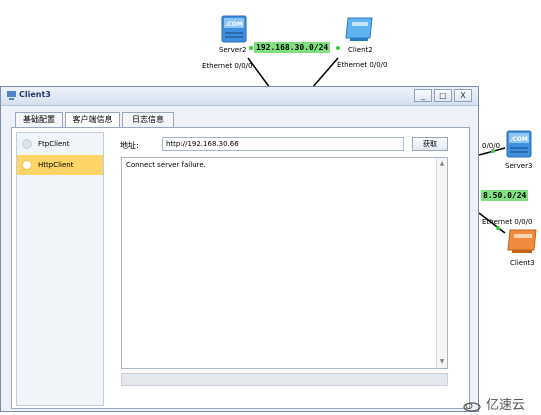 This screenshot has height=415, width=541. What do you see at coordinates (292, 47) in the screenshot?
I see `network-label-30: 192.168.30.0/24` at bounding box center [292, 47].